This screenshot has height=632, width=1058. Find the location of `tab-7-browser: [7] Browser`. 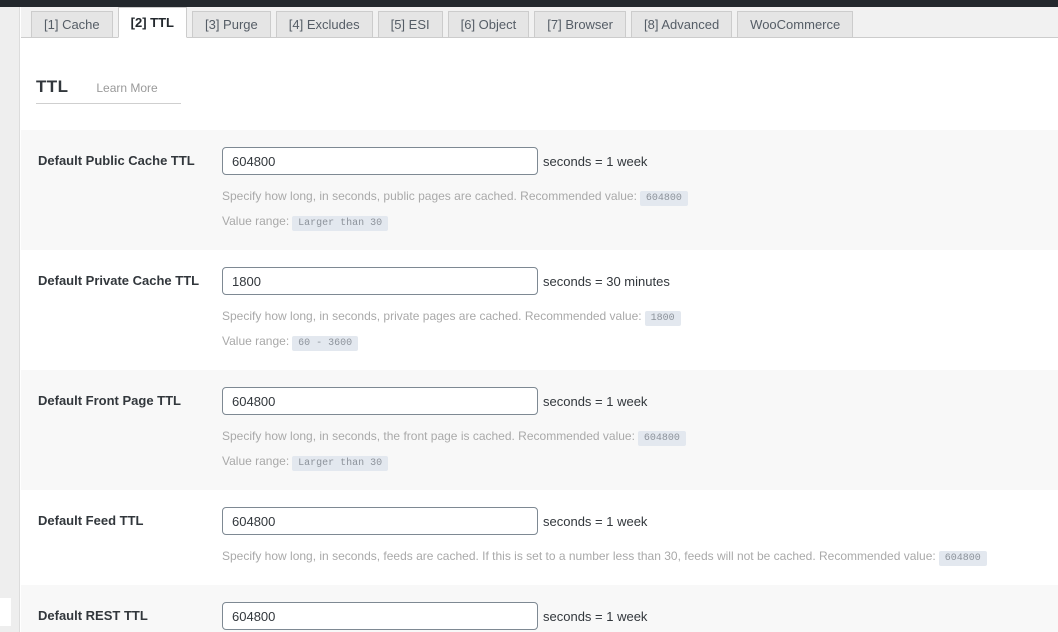

tab-7-browser: [7] Browser is located at coordinates (580, 24).